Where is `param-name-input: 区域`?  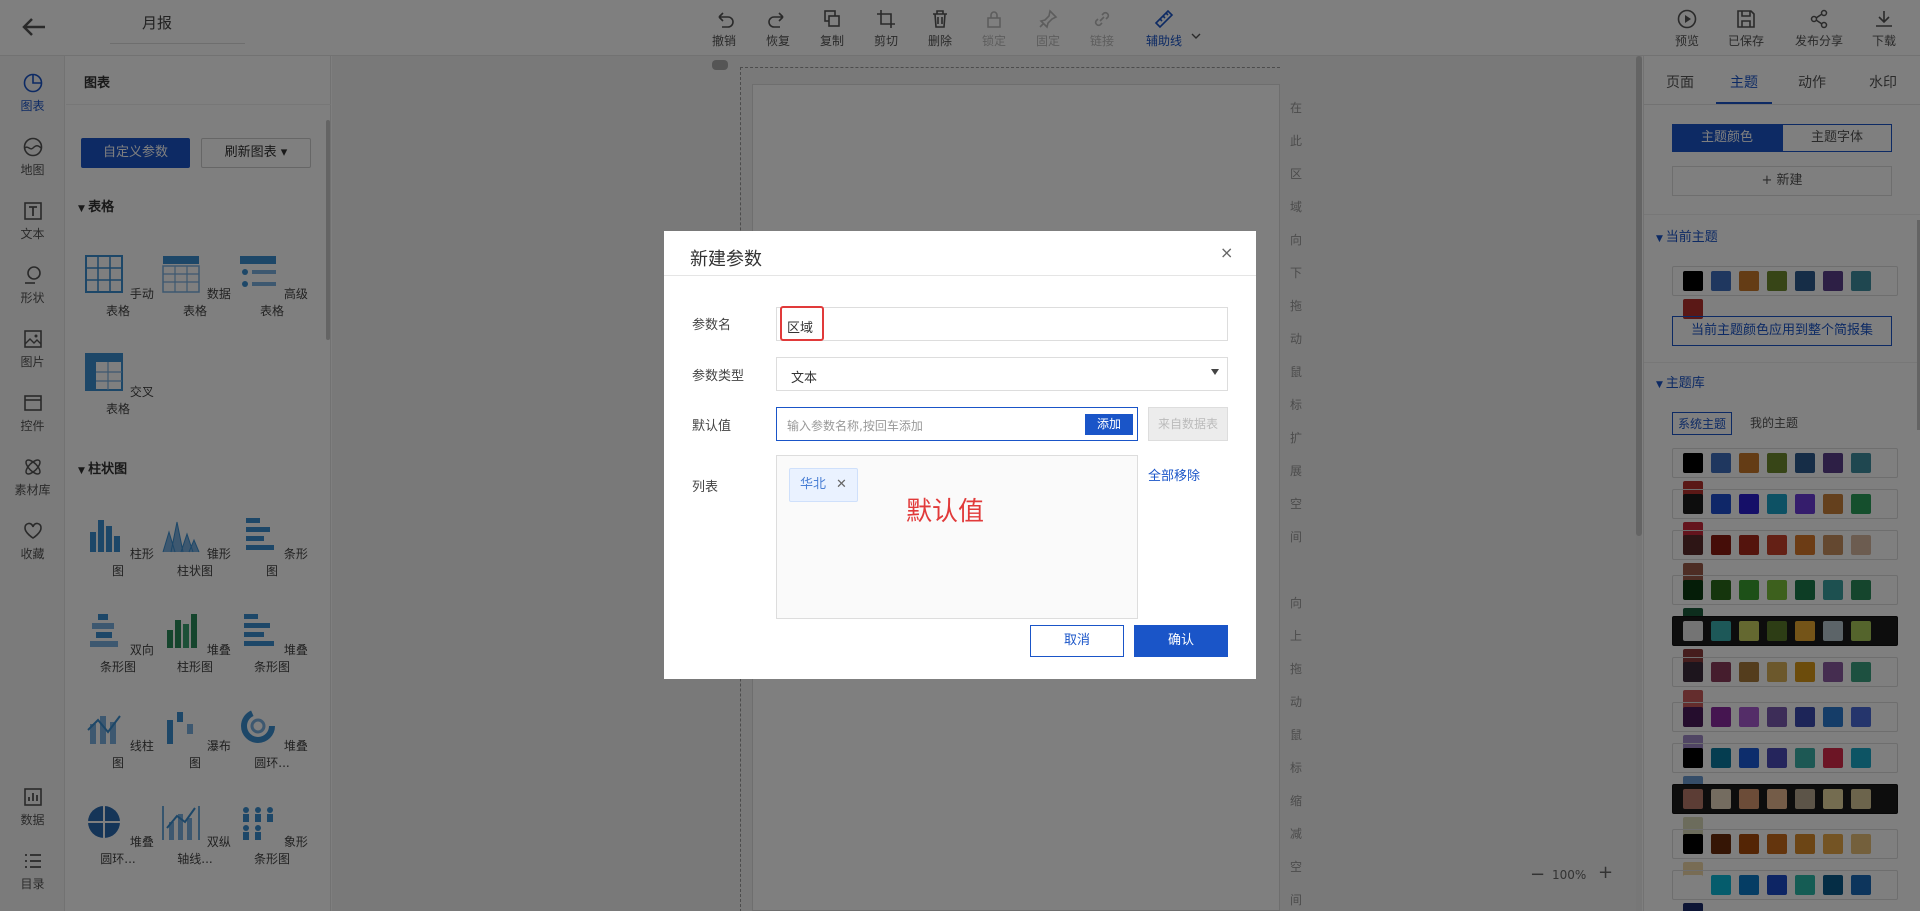 param-name-input: 区域 is located at coordinates (1002, 324).